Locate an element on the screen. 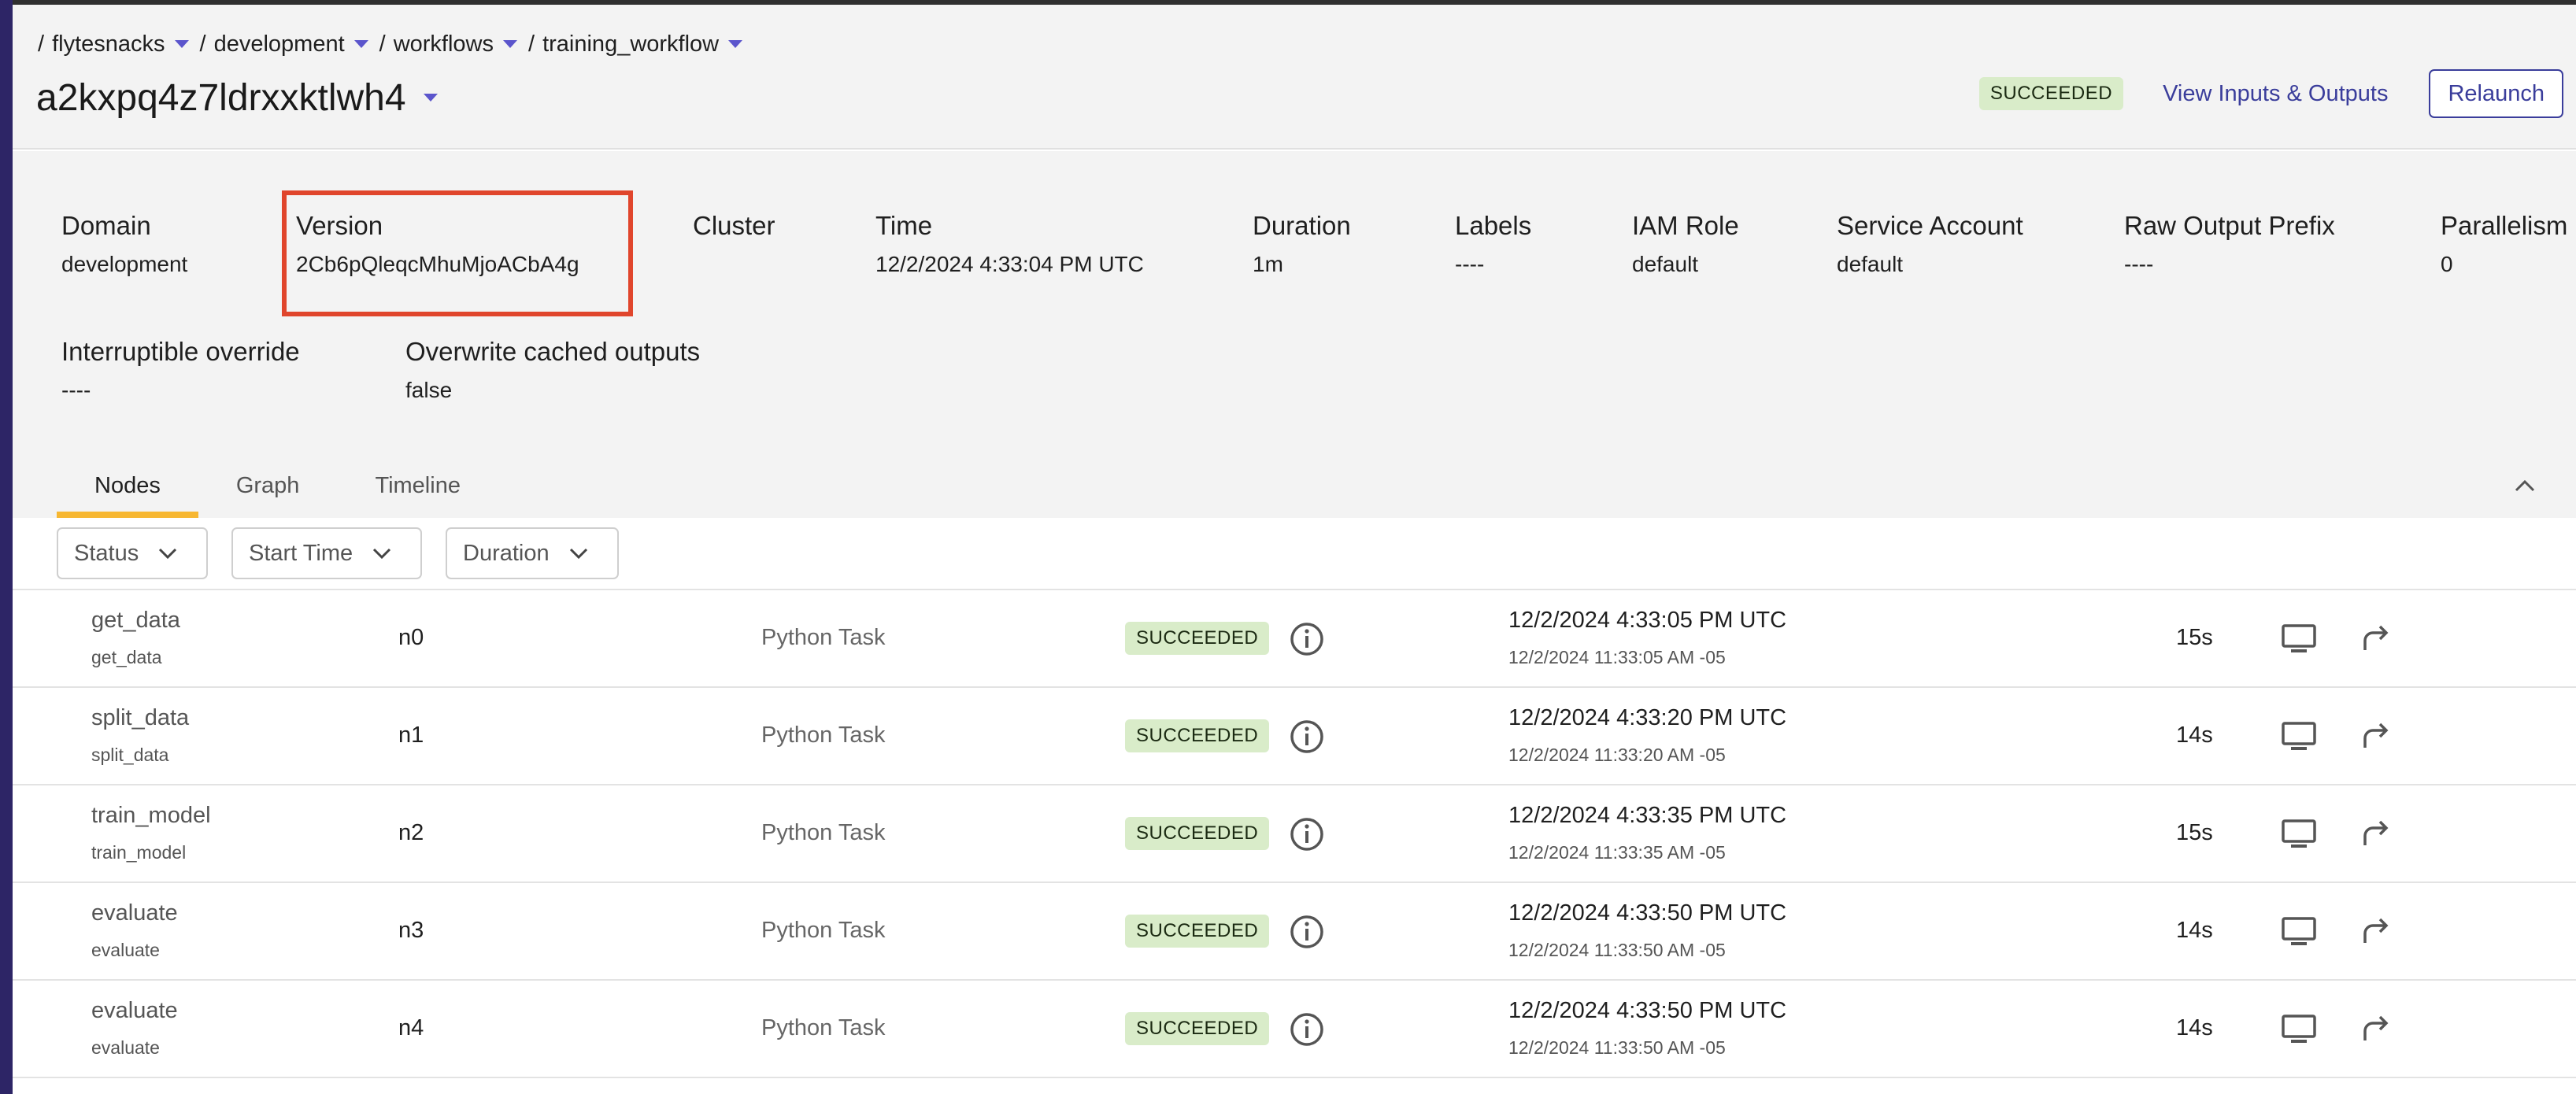  node-subname: get_data is located at coordinates (126, 657).